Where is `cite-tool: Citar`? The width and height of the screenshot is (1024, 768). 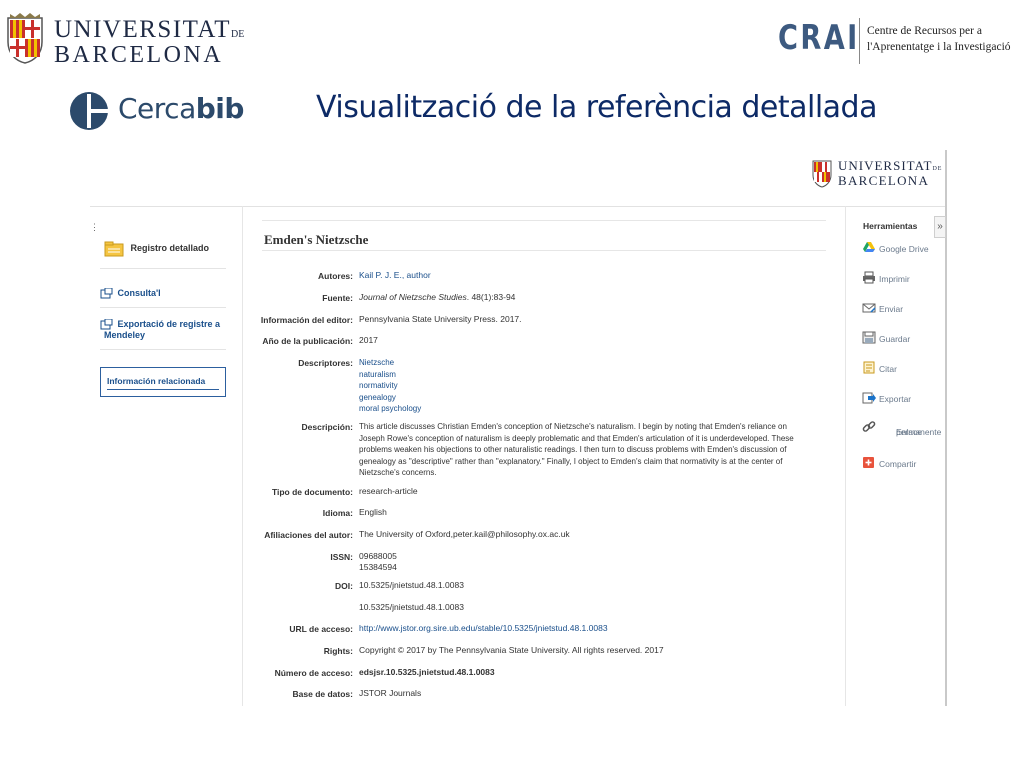
cite-tool: Citar is located at coordinates (902, 372).